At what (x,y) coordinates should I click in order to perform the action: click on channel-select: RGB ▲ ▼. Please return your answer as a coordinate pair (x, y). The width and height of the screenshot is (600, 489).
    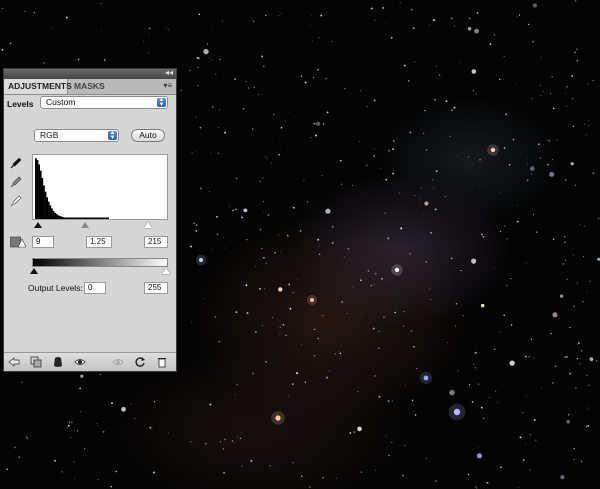
    Looking at the image, I should click on (76, 135).